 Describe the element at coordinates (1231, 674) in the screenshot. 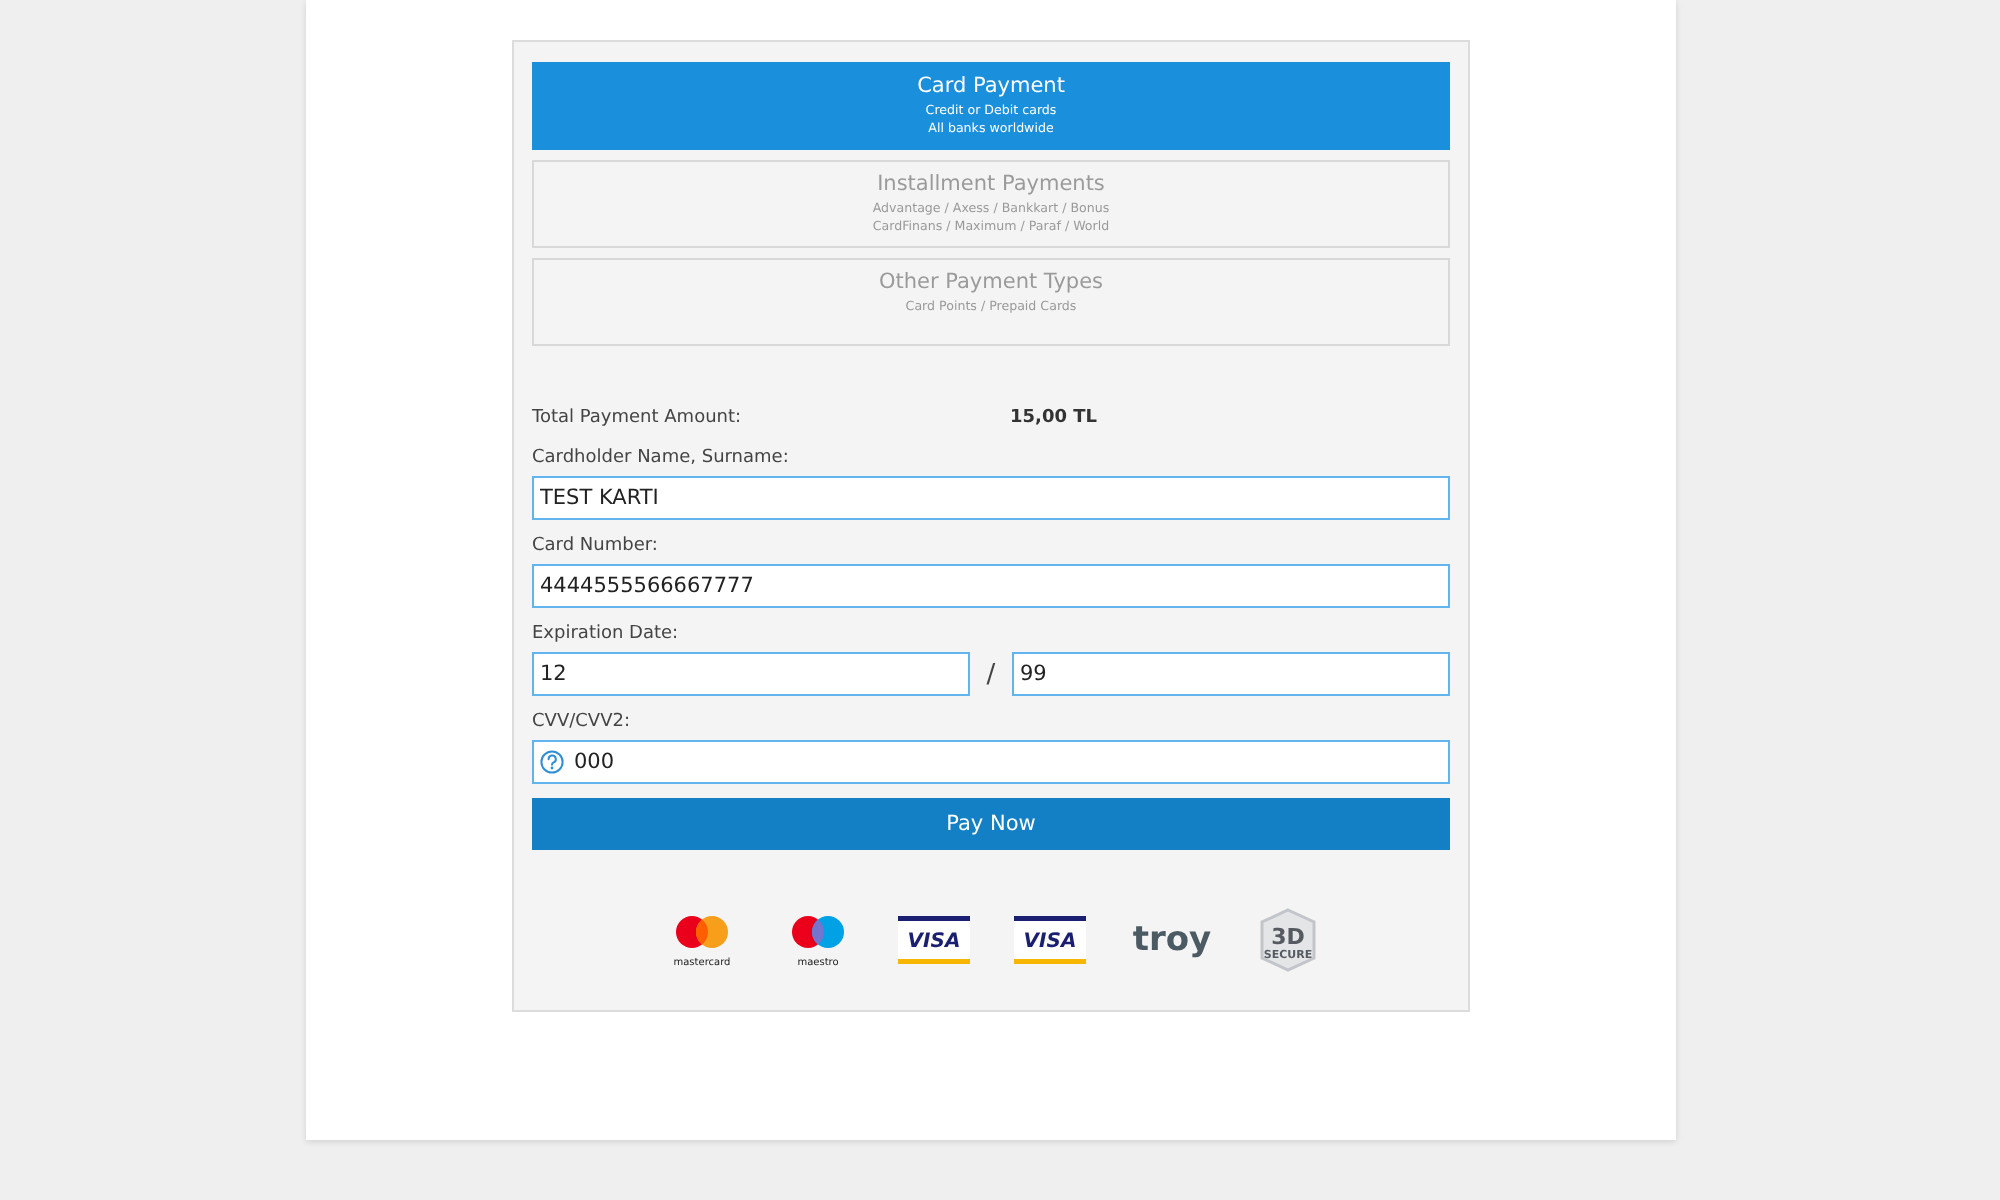

I see `year-input: 99` at that location.